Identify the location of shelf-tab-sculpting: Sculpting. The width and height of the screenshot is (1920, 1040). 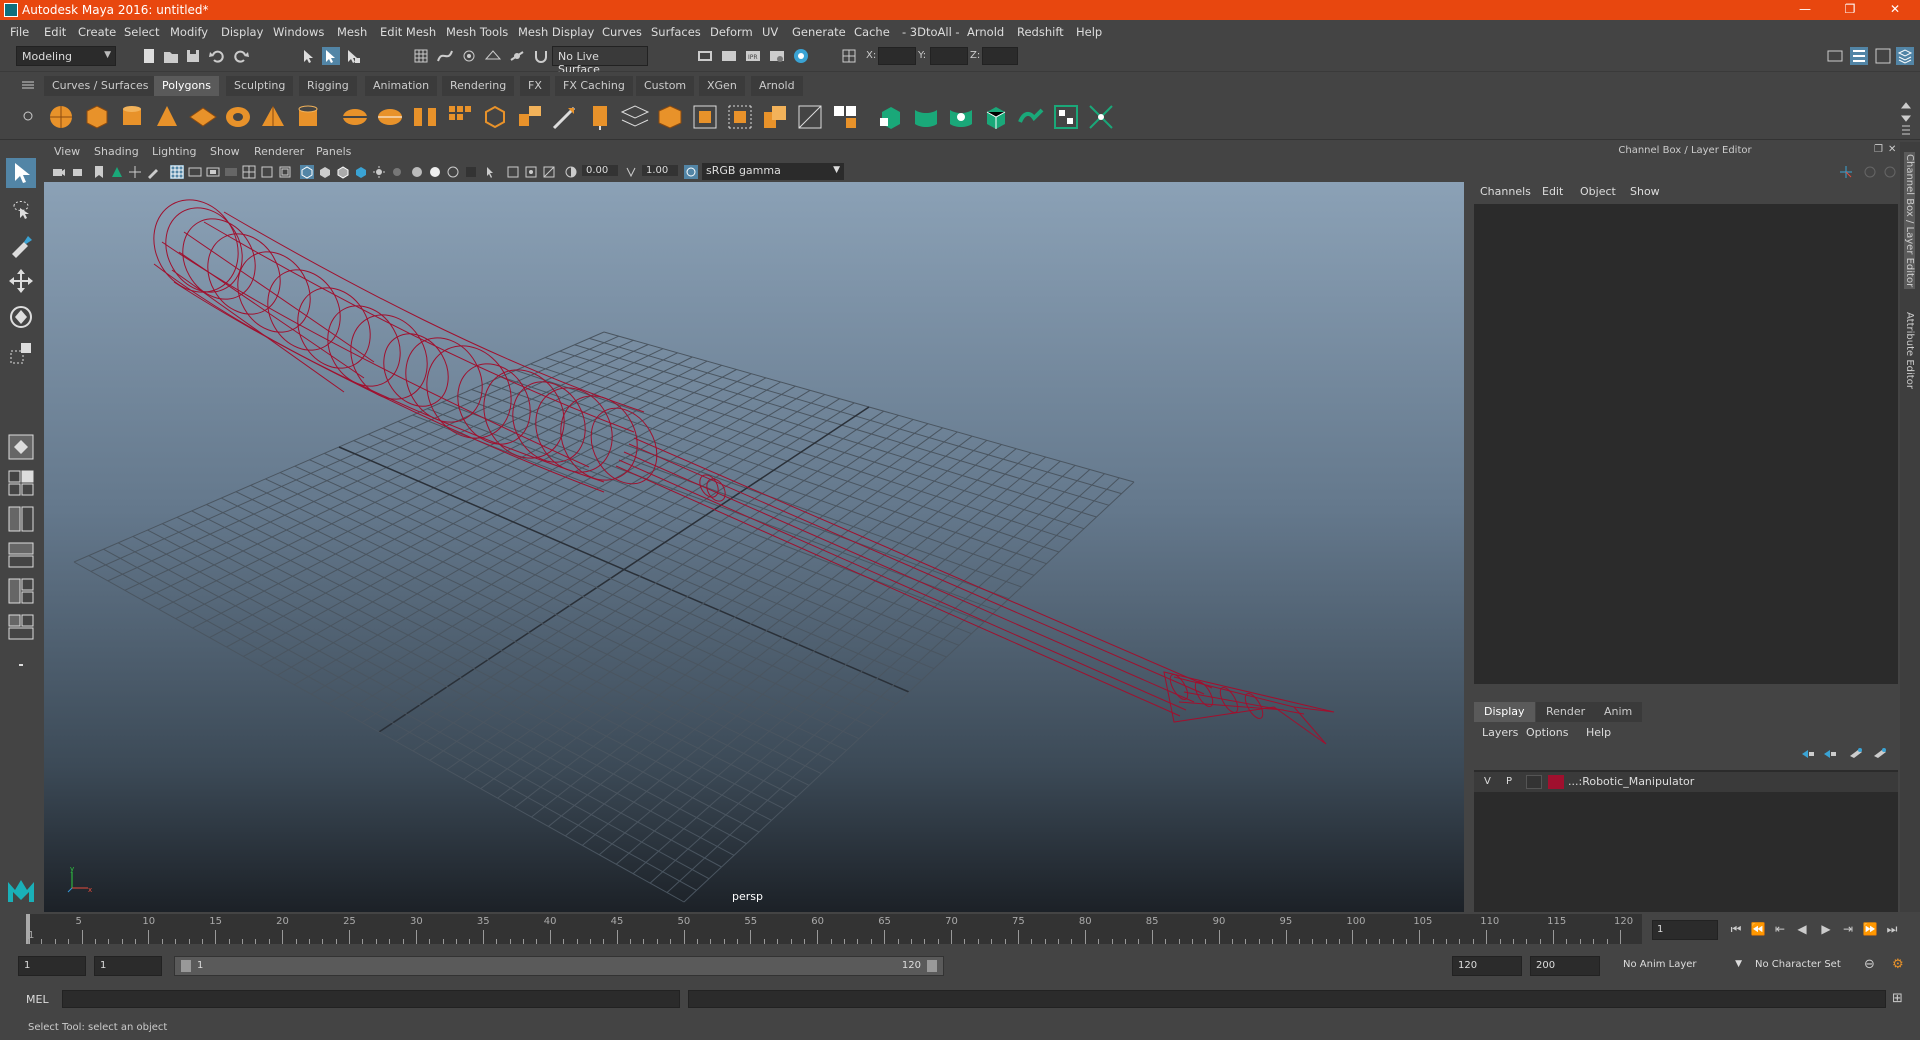
(260, 86).